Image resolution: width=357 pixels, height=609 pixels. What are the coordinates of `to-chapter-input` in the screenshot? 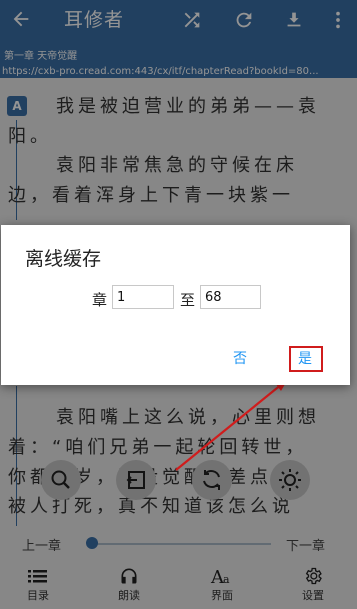 It's located at (230, 297).